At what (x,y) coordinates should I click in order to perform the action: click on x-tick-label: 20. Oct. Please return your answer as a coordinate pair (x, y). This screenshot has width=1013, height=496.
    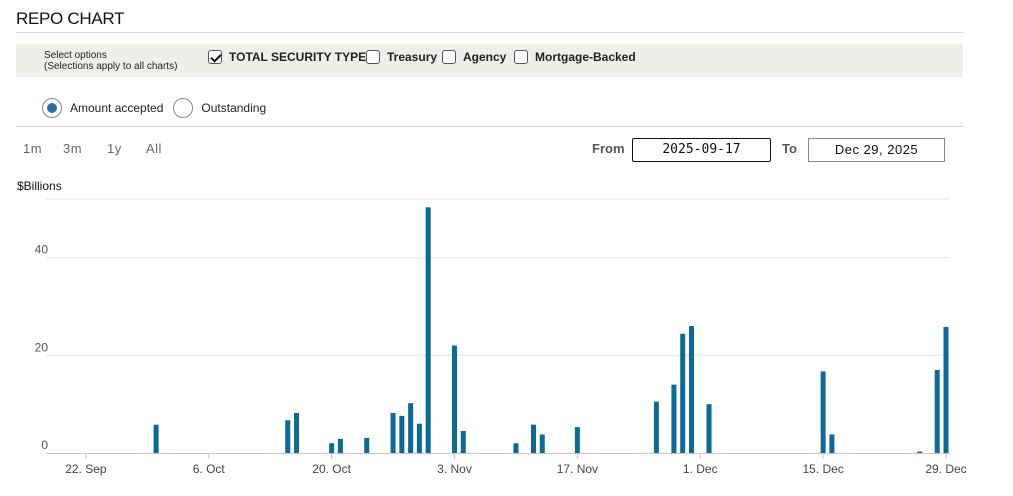
    Looking at the image, I should click on (331, 469).